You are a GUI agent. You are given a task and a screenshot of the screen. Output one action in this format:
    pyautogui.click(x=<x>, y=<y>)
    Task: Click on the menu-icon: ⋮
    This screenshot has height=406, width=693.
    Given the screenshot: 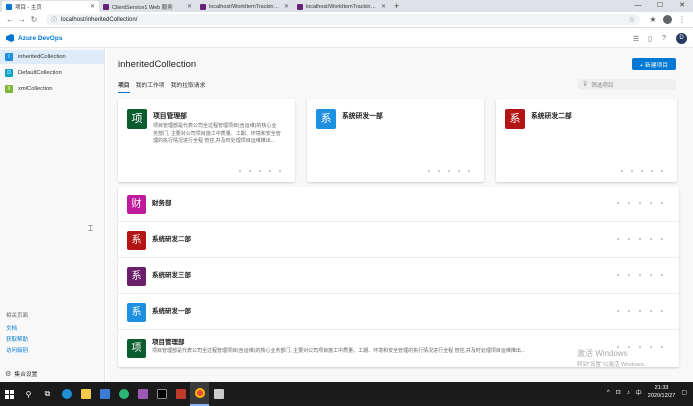 What is the action you would take?
    pyautogui.click(x=682, y=19)
    